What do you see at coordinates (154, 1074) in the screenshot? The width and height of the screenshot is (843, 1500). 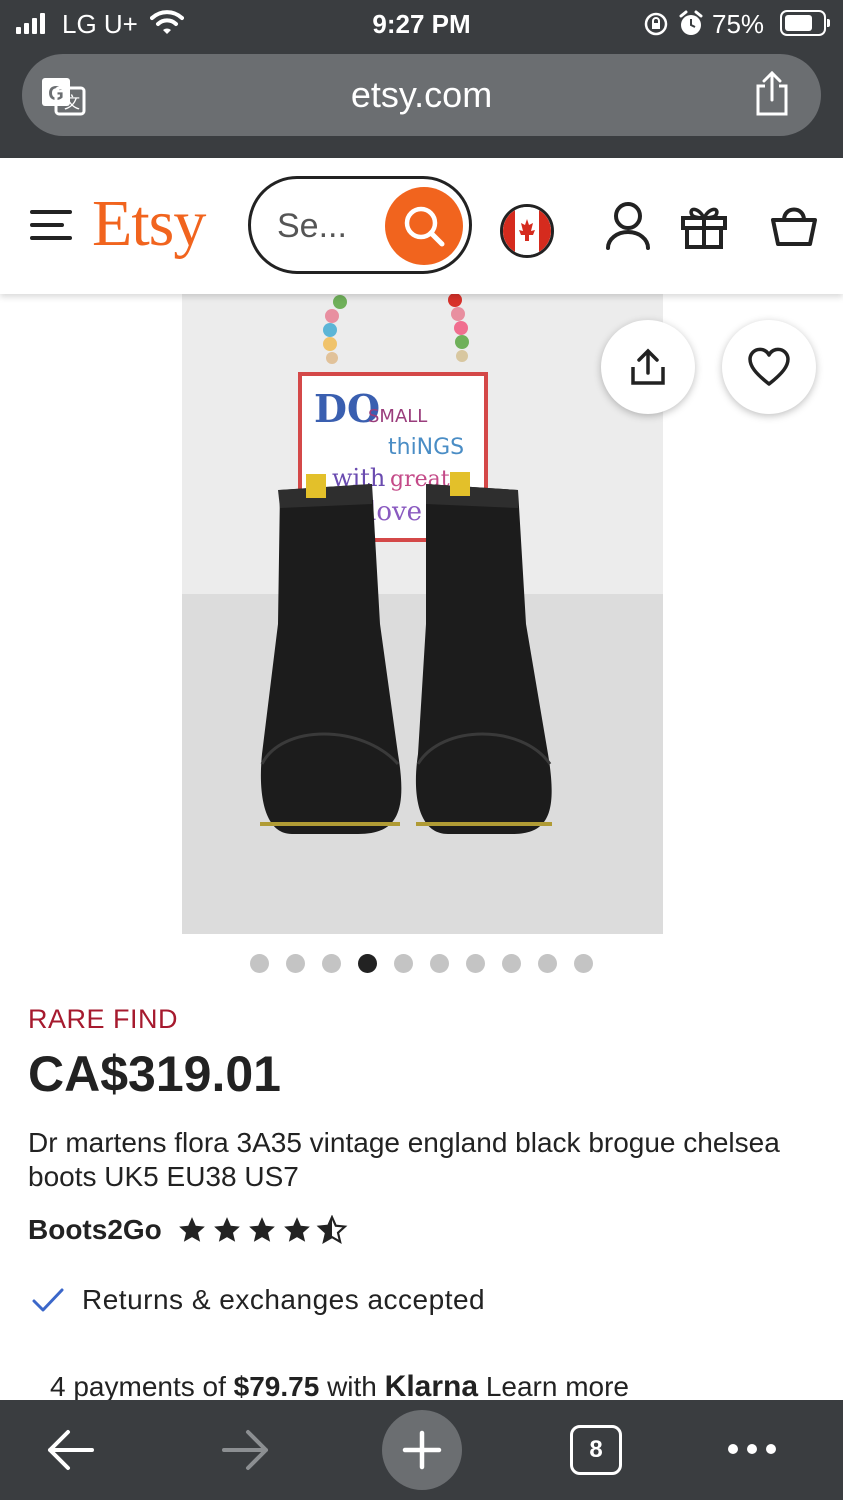 I see `listing-price: CA$319.01` at bounding box center [154, 1074].